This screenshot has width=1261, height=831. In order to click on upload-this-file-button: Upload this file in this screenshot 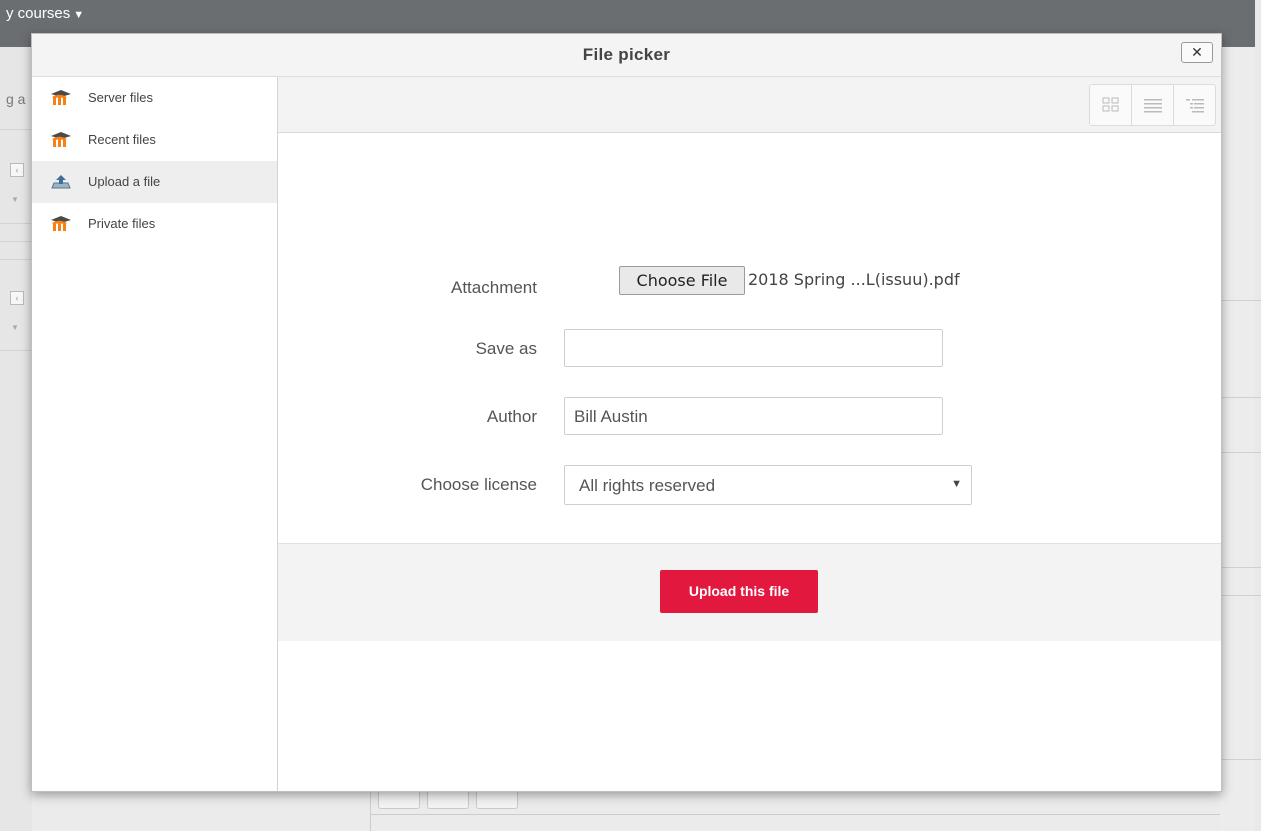, I will do `click(739, 591)`.